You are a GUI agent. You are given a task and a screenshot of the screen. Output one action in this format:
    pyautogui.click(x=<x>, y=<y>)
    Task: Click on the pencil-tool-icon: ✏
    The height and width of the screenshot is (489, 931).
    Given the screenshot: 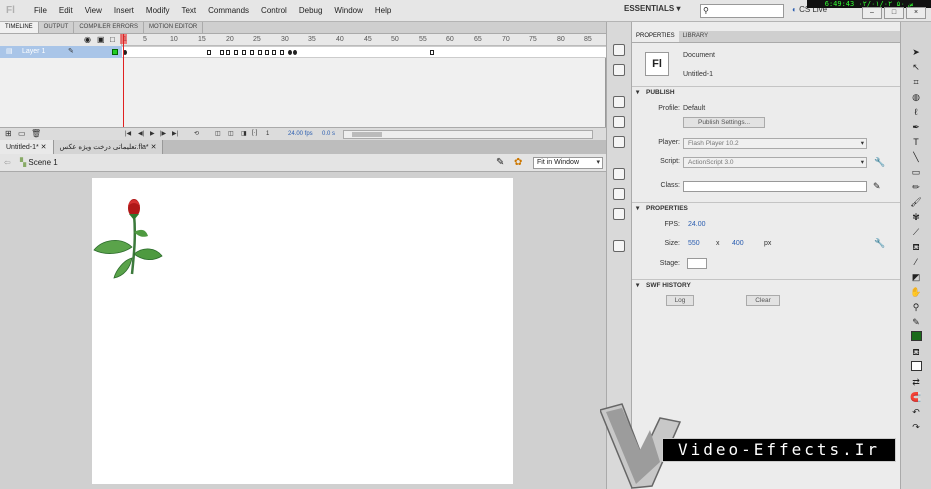 What is the action you would take?
    pyautogui.click(x=916, y=187)
    